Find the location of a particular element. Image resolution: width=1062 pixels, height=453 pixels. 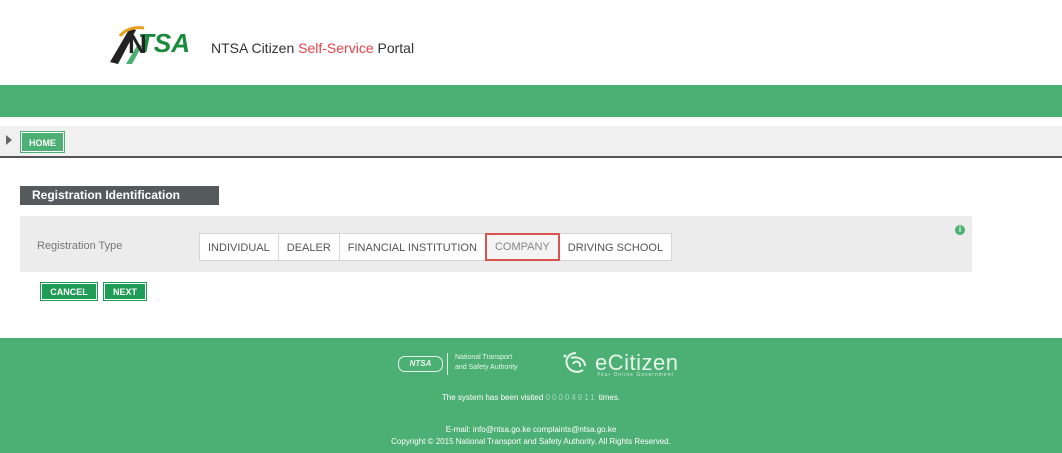

nav-bar is located at coordinates (531, 101).